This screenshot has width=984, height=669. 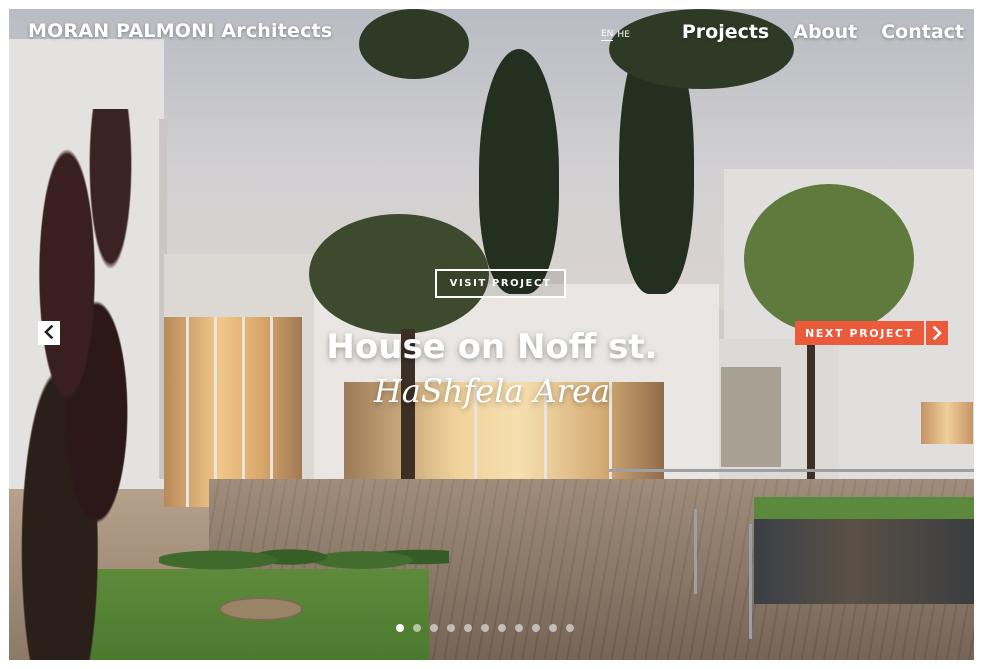 What do you see at coordinates (414, 44) in the screenshot?
I see `tree-canopy` at bounding box center [414, 44].